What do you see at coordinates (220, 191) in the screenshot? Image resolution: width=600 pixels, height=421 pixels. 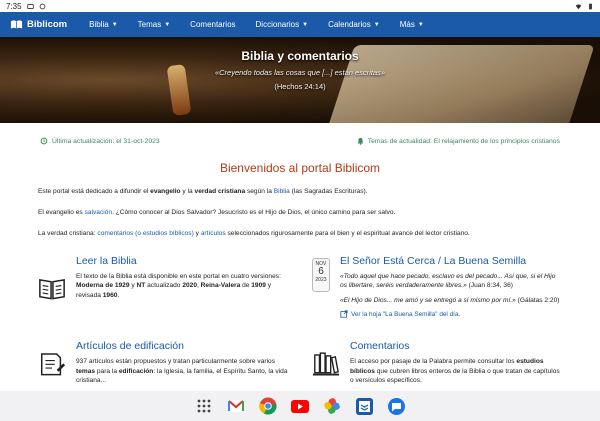 I see `text-bold: verdad cristiana` at bounding box center [220, 191].